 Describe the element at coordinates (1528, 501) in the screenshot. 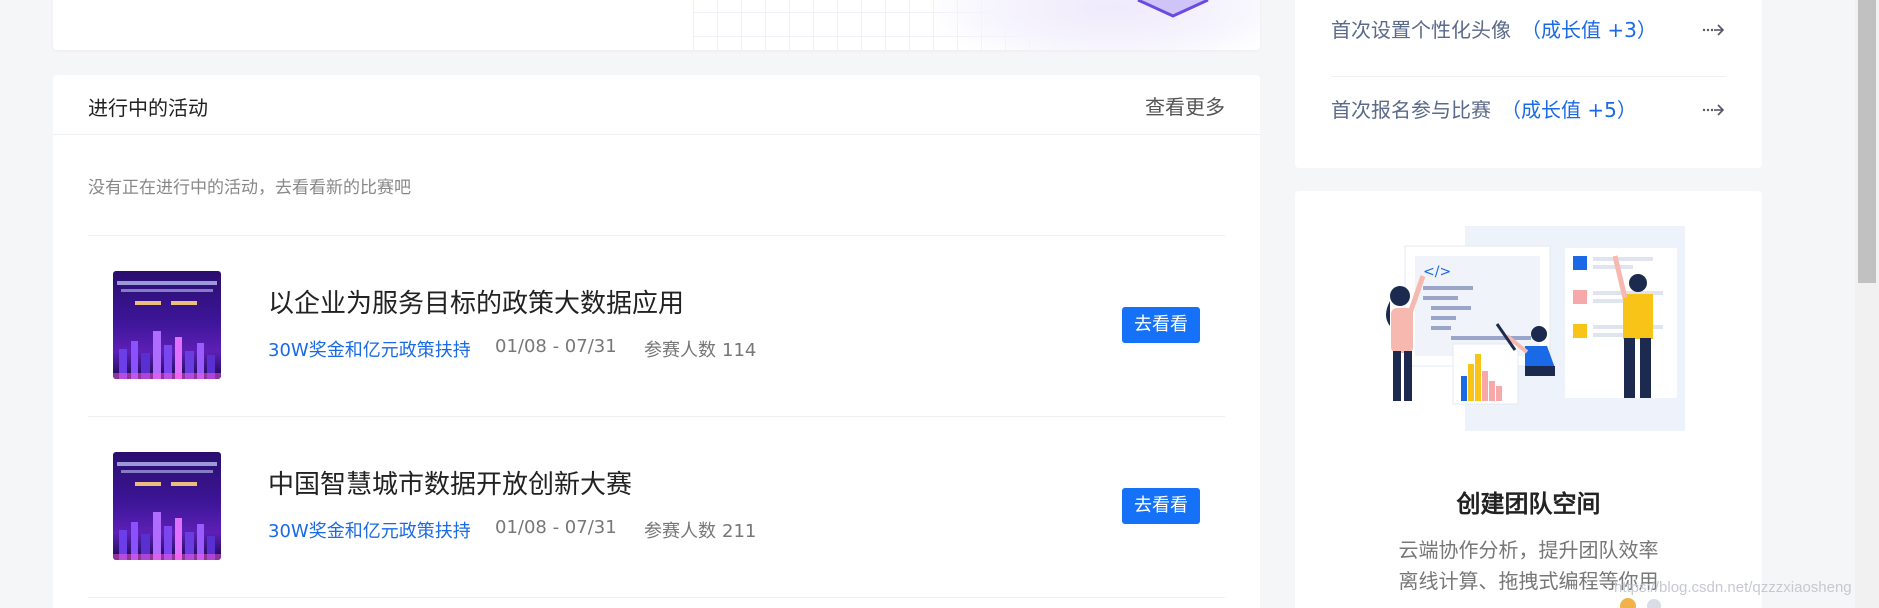

I see `team-space-title: 创建团队空间` at that location.